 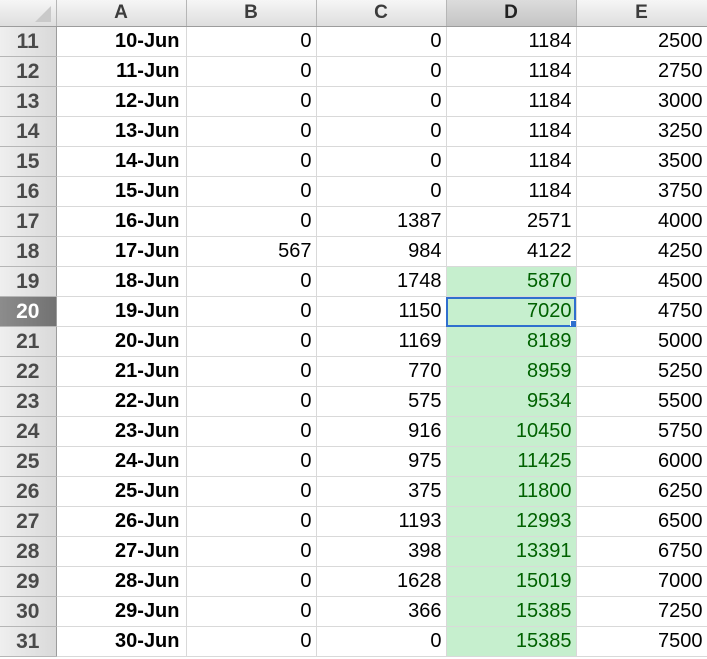 What do you see at coordinates (28, 13) in the screenshot?
I see `select-all-corner` at bounding box center [28, 13].